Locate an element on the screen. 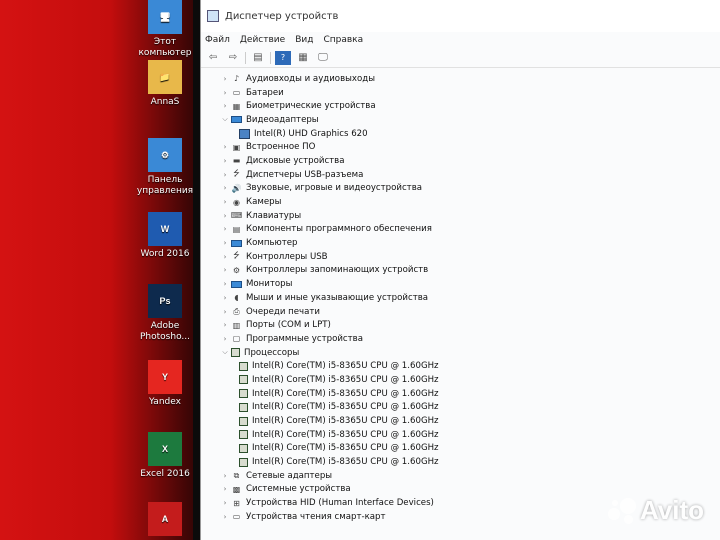 This screenshot has width=720, height=540. tree-category: › ▣ Встроенное ПО is located at coordinates (460, 147).